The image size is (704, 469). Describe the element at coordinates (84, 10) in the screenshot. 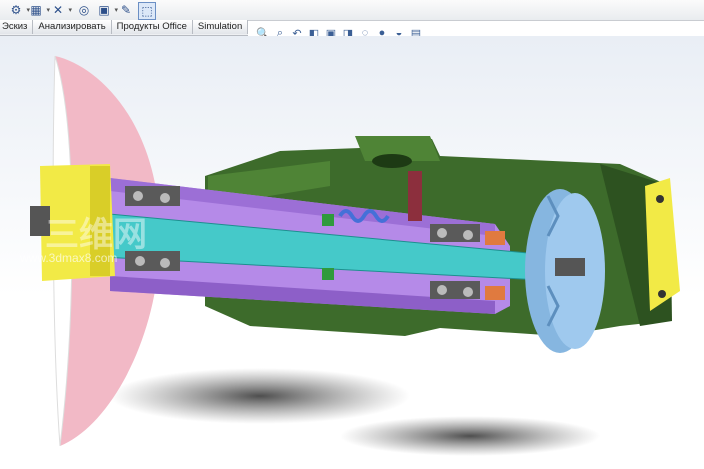

I see `smart-icon: ◎` at that location.